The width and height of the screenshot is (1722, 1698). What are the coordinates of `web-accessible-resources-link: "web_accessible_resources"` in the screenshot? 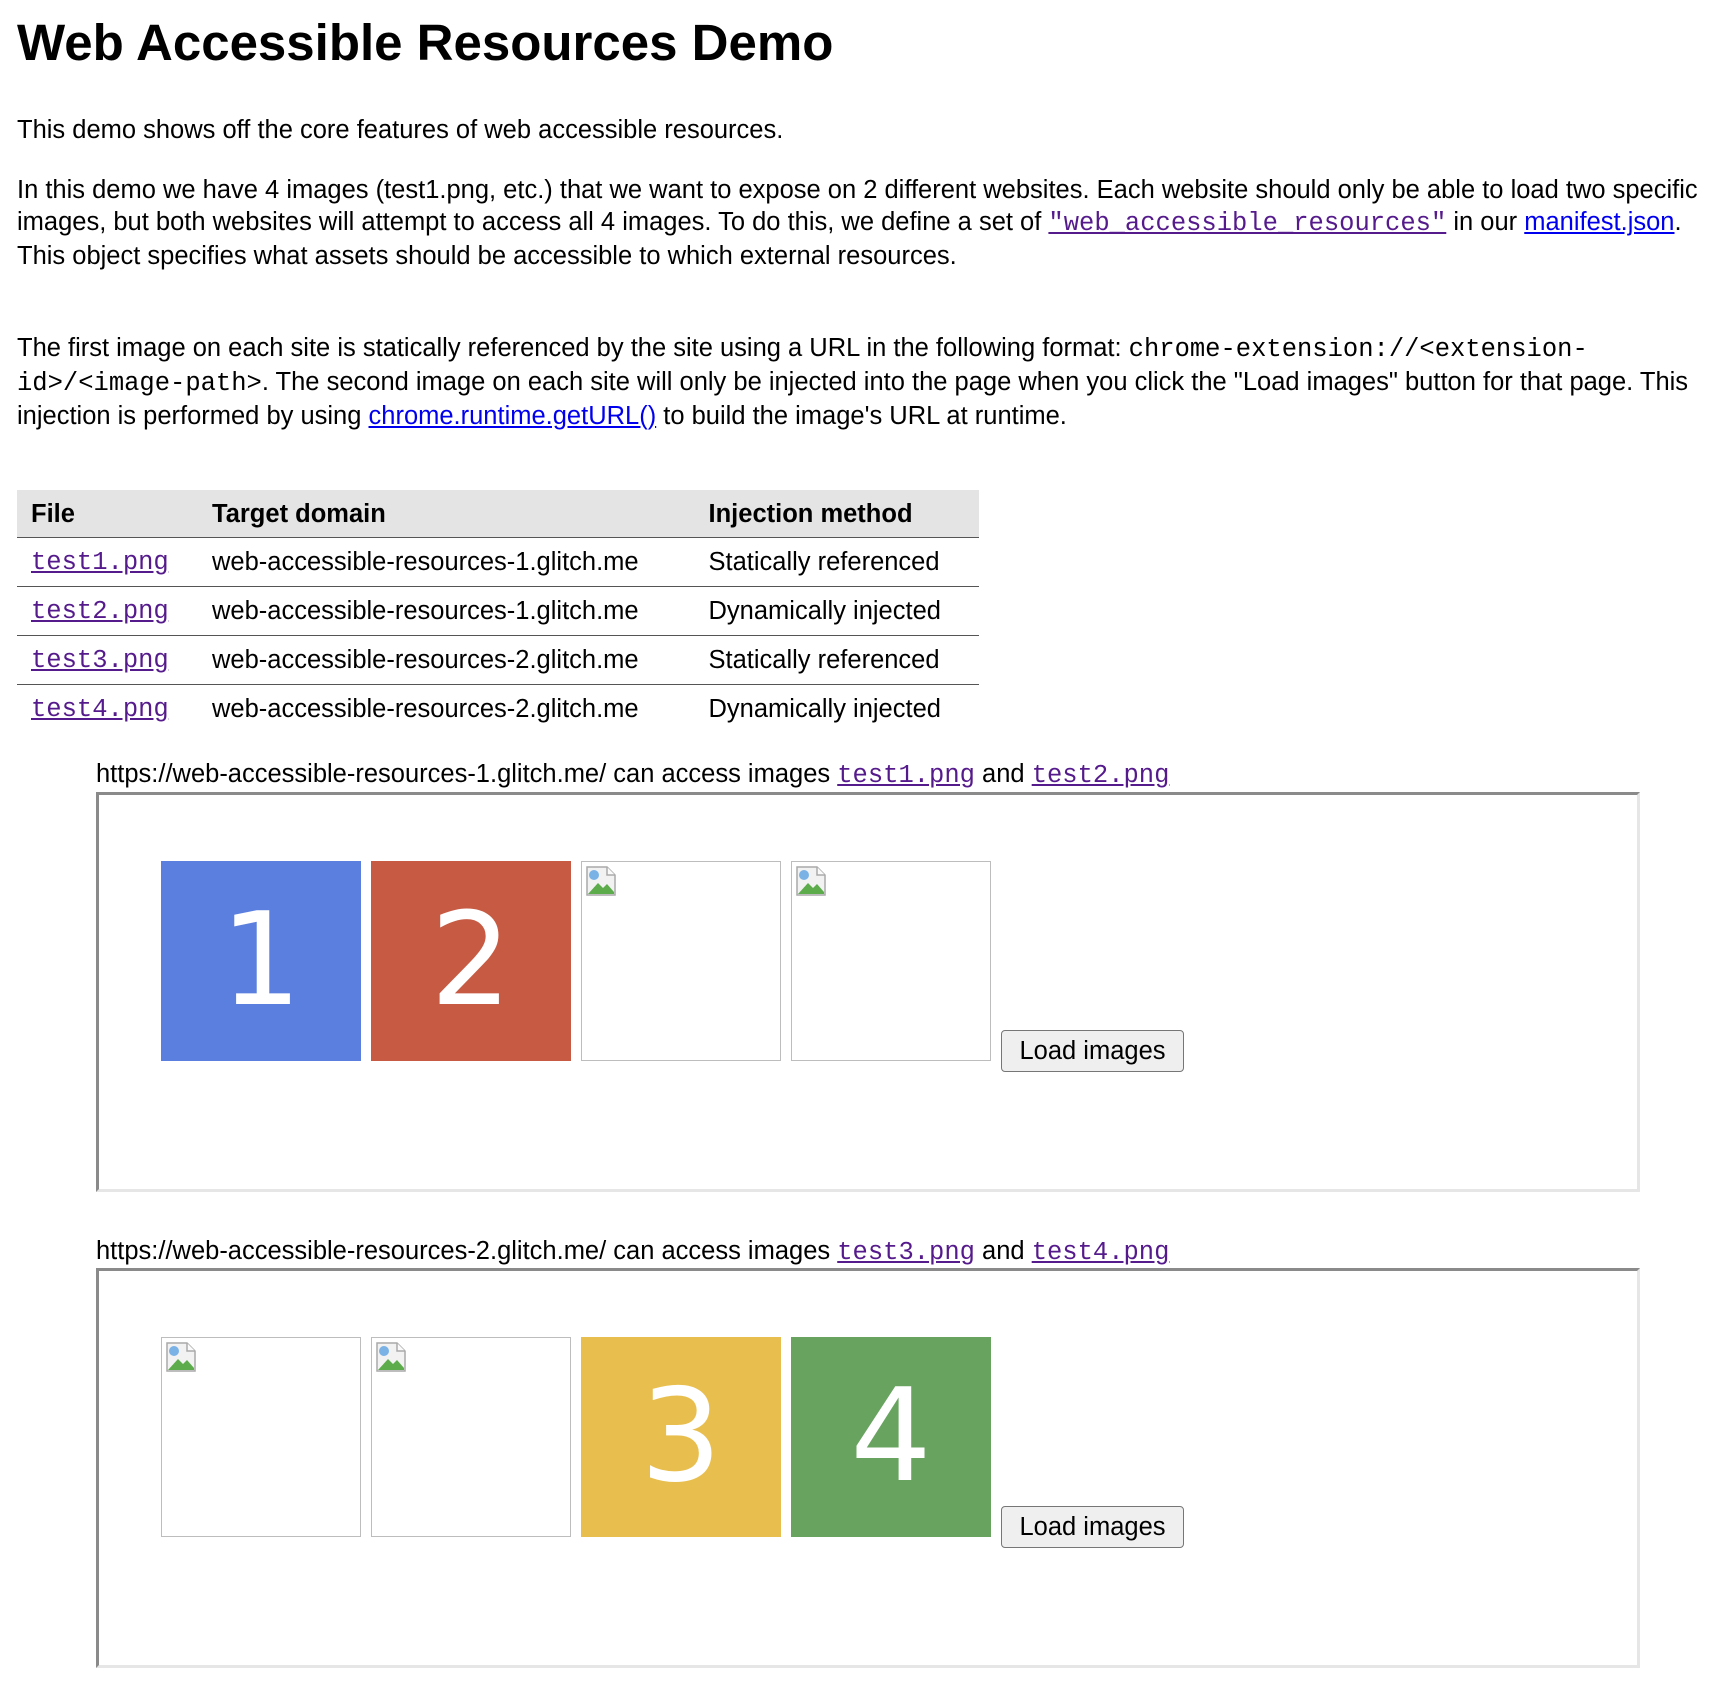 It's located at (1247, 223).